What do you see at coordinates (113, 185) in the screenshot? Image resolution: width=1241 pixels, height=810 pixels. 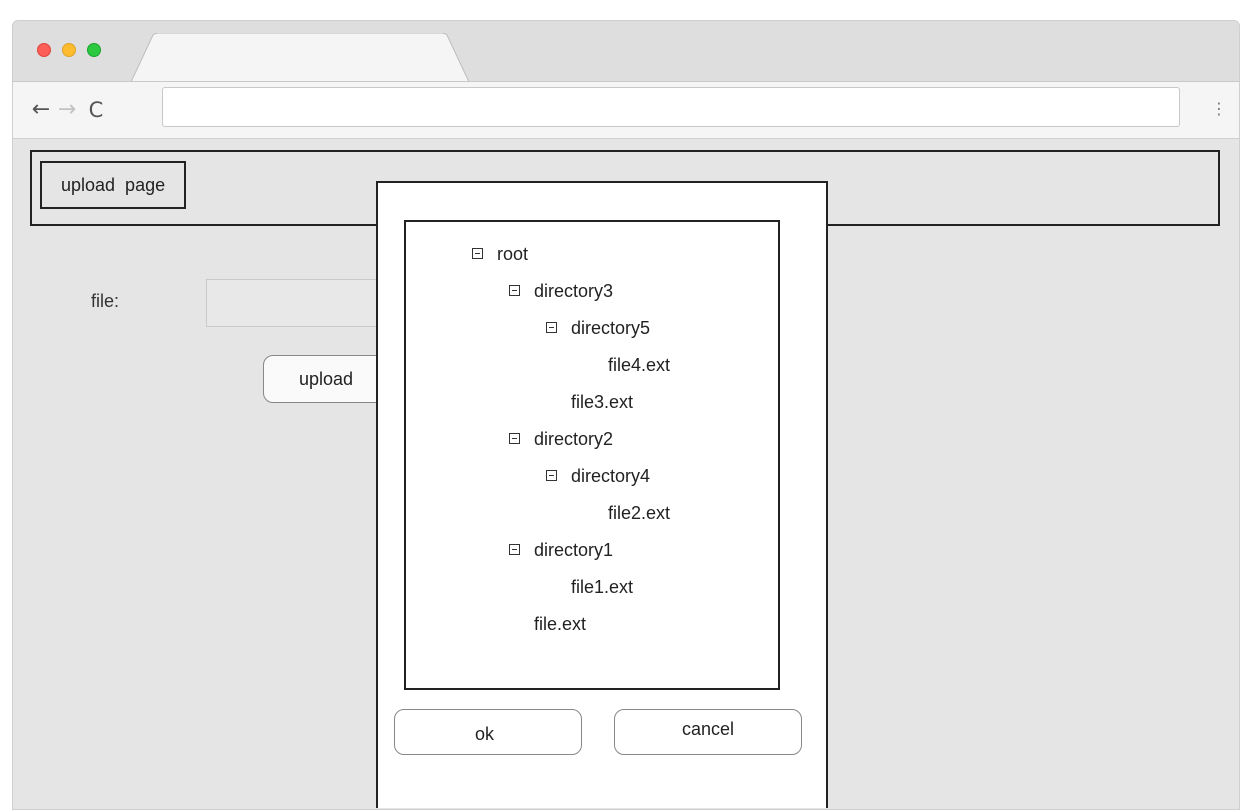 I see `page-title: upload page` at bounding box center [113, 185].